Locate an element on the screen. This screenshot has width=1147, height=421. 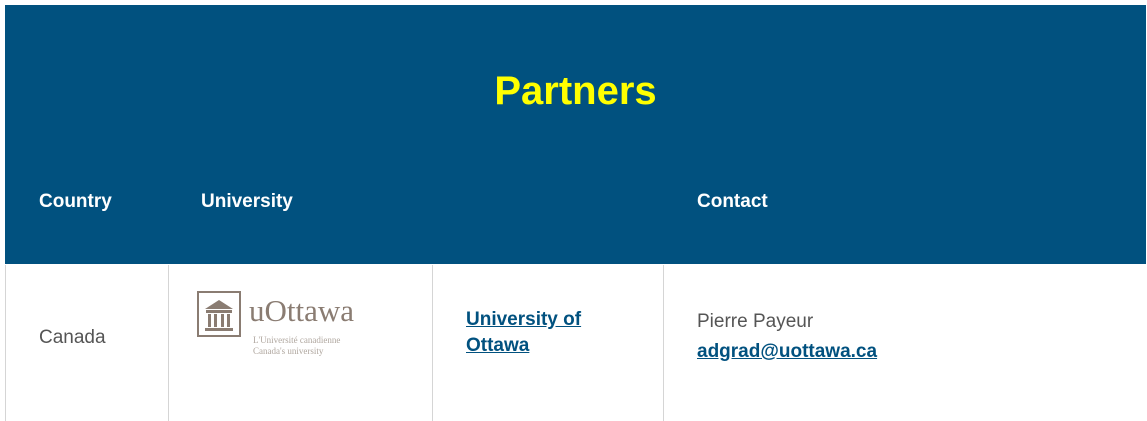
column-header-university: University is located at coordinates (247, 201).